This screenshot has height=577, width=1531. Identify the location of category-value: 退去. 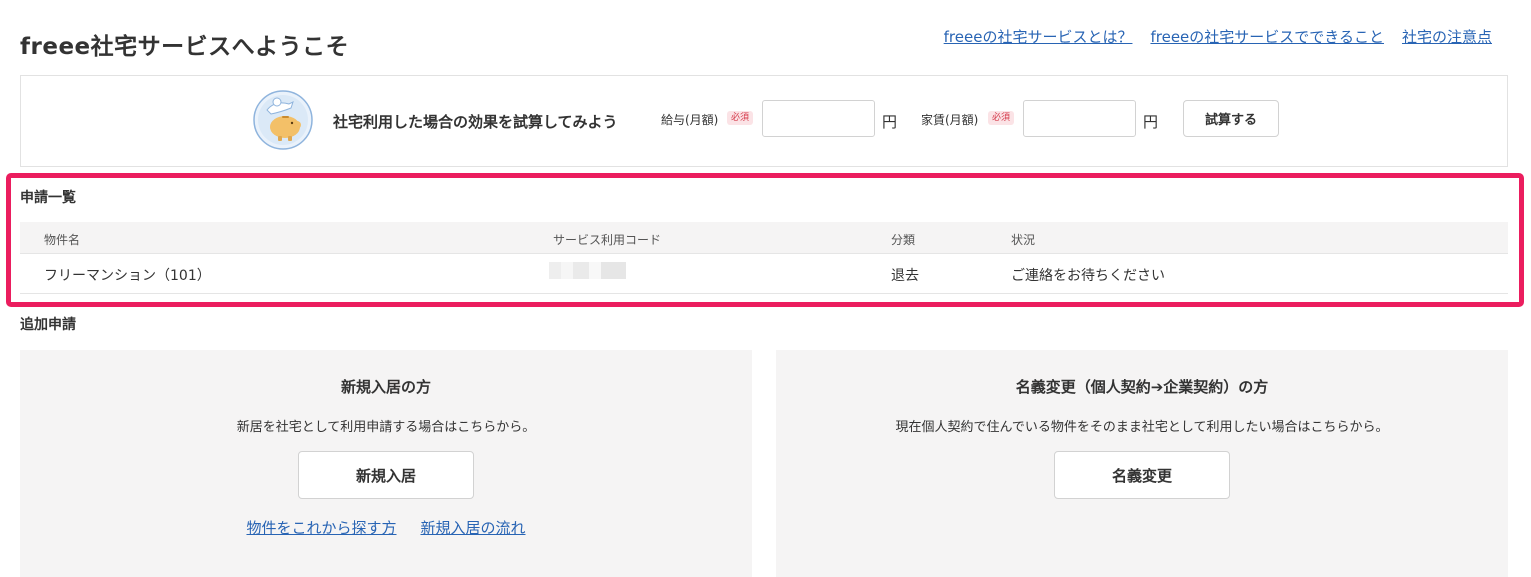
(905, 276).